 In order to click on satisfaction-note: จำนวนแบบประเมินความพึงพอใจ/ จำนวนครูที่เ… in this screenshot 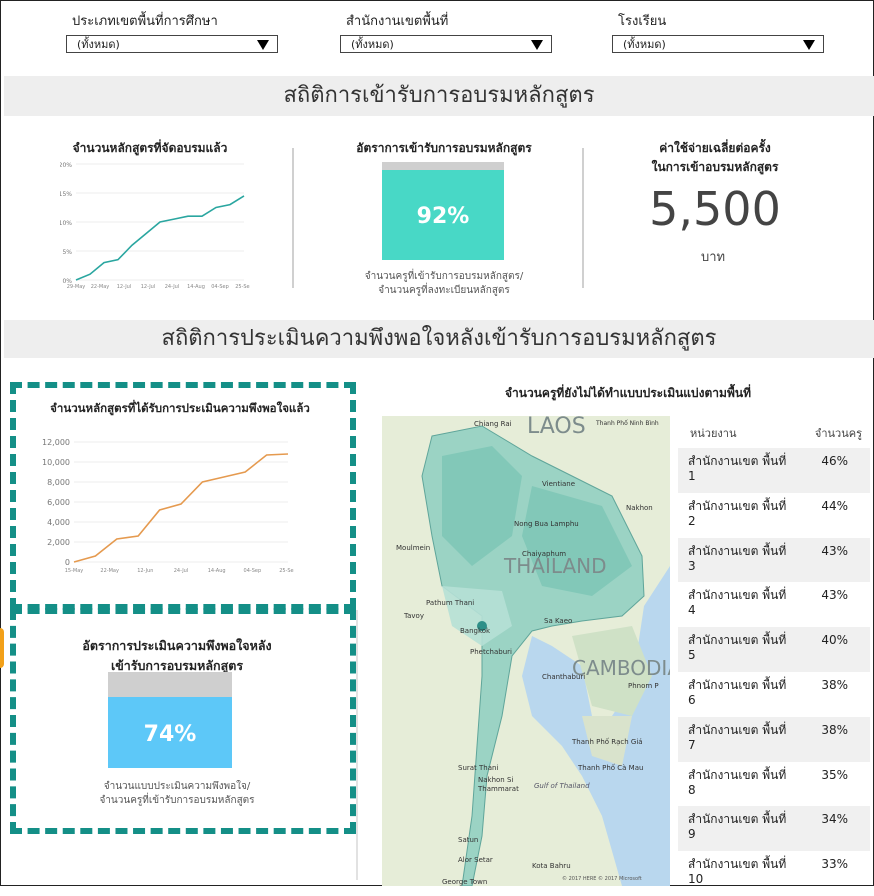, I will do `click(177, 794)`.